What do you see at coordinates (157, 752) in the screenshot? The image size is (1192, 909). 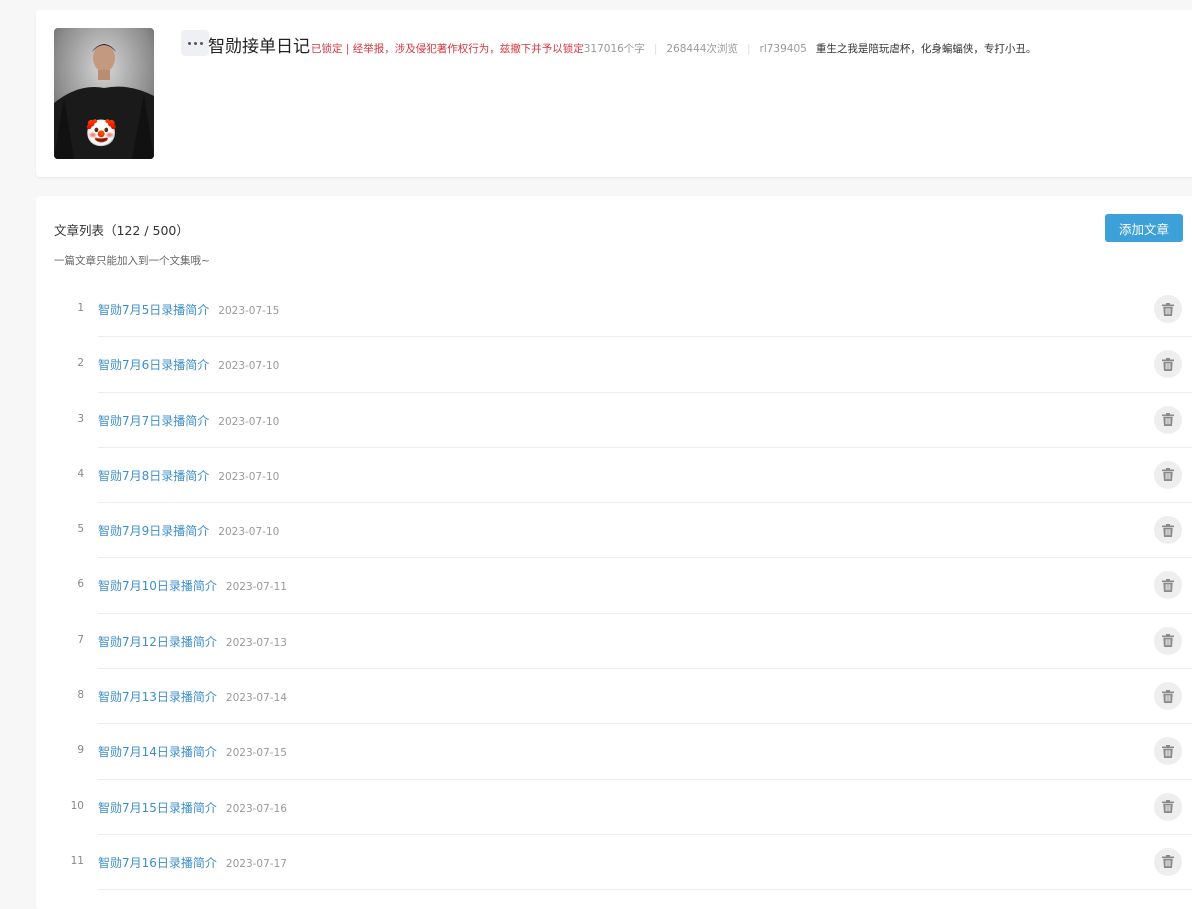 I see `article-title: 智勋7月14日录播简介` at bounding box center [157, 752].